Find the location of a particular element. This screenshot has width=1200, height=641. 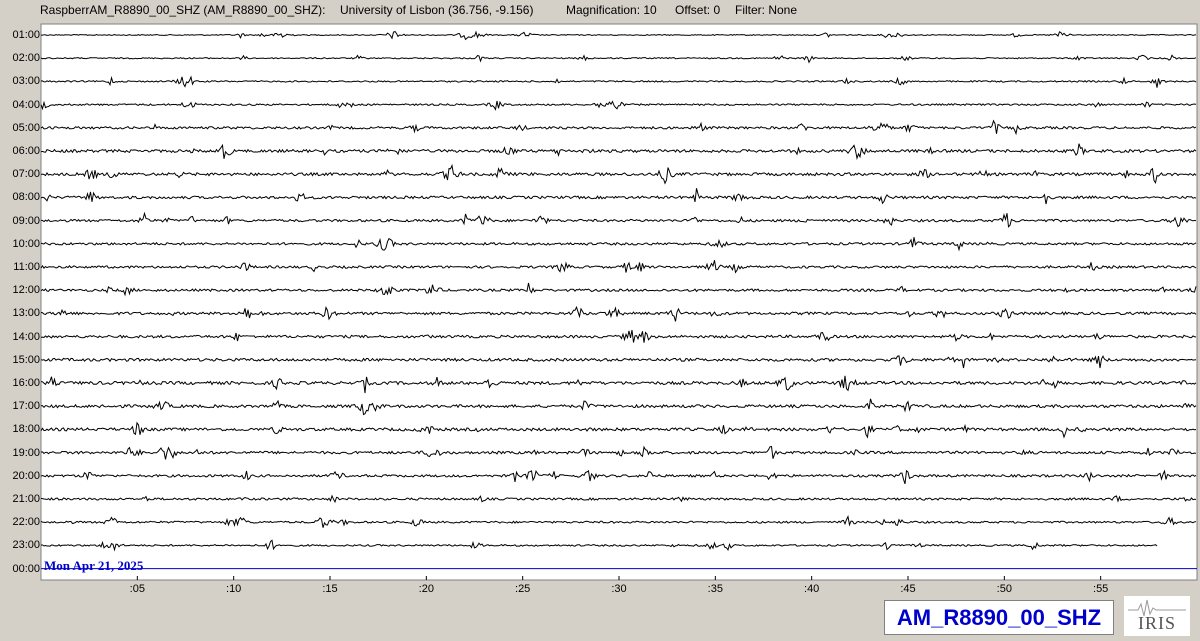

row-label: 04:00 is located at coordinates (26, 104).